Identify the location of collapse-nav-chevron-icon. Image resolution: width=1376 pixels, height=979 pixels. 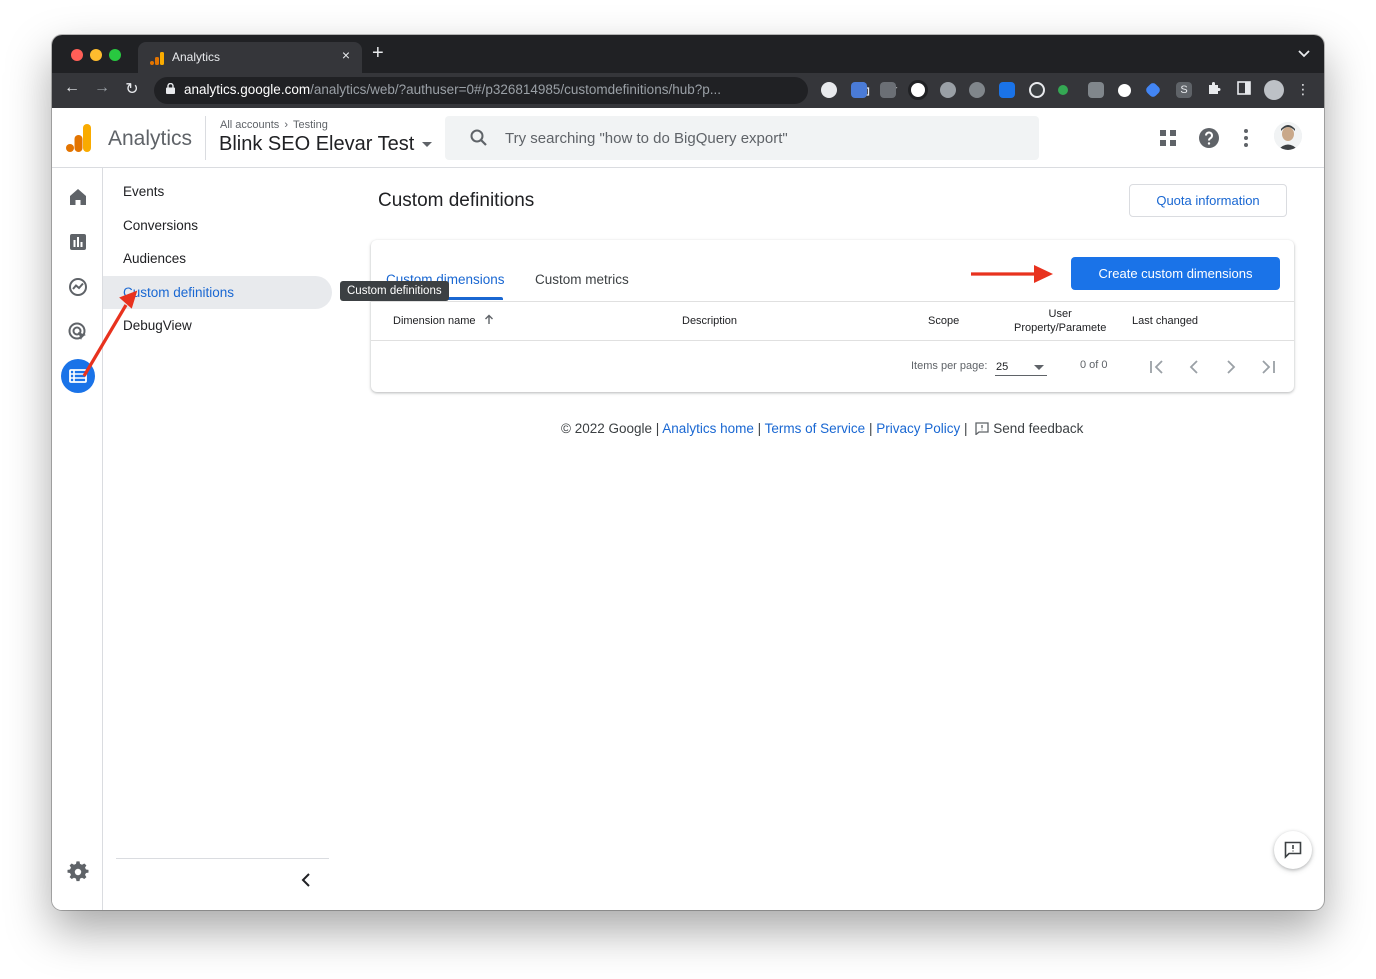
(306, 881).